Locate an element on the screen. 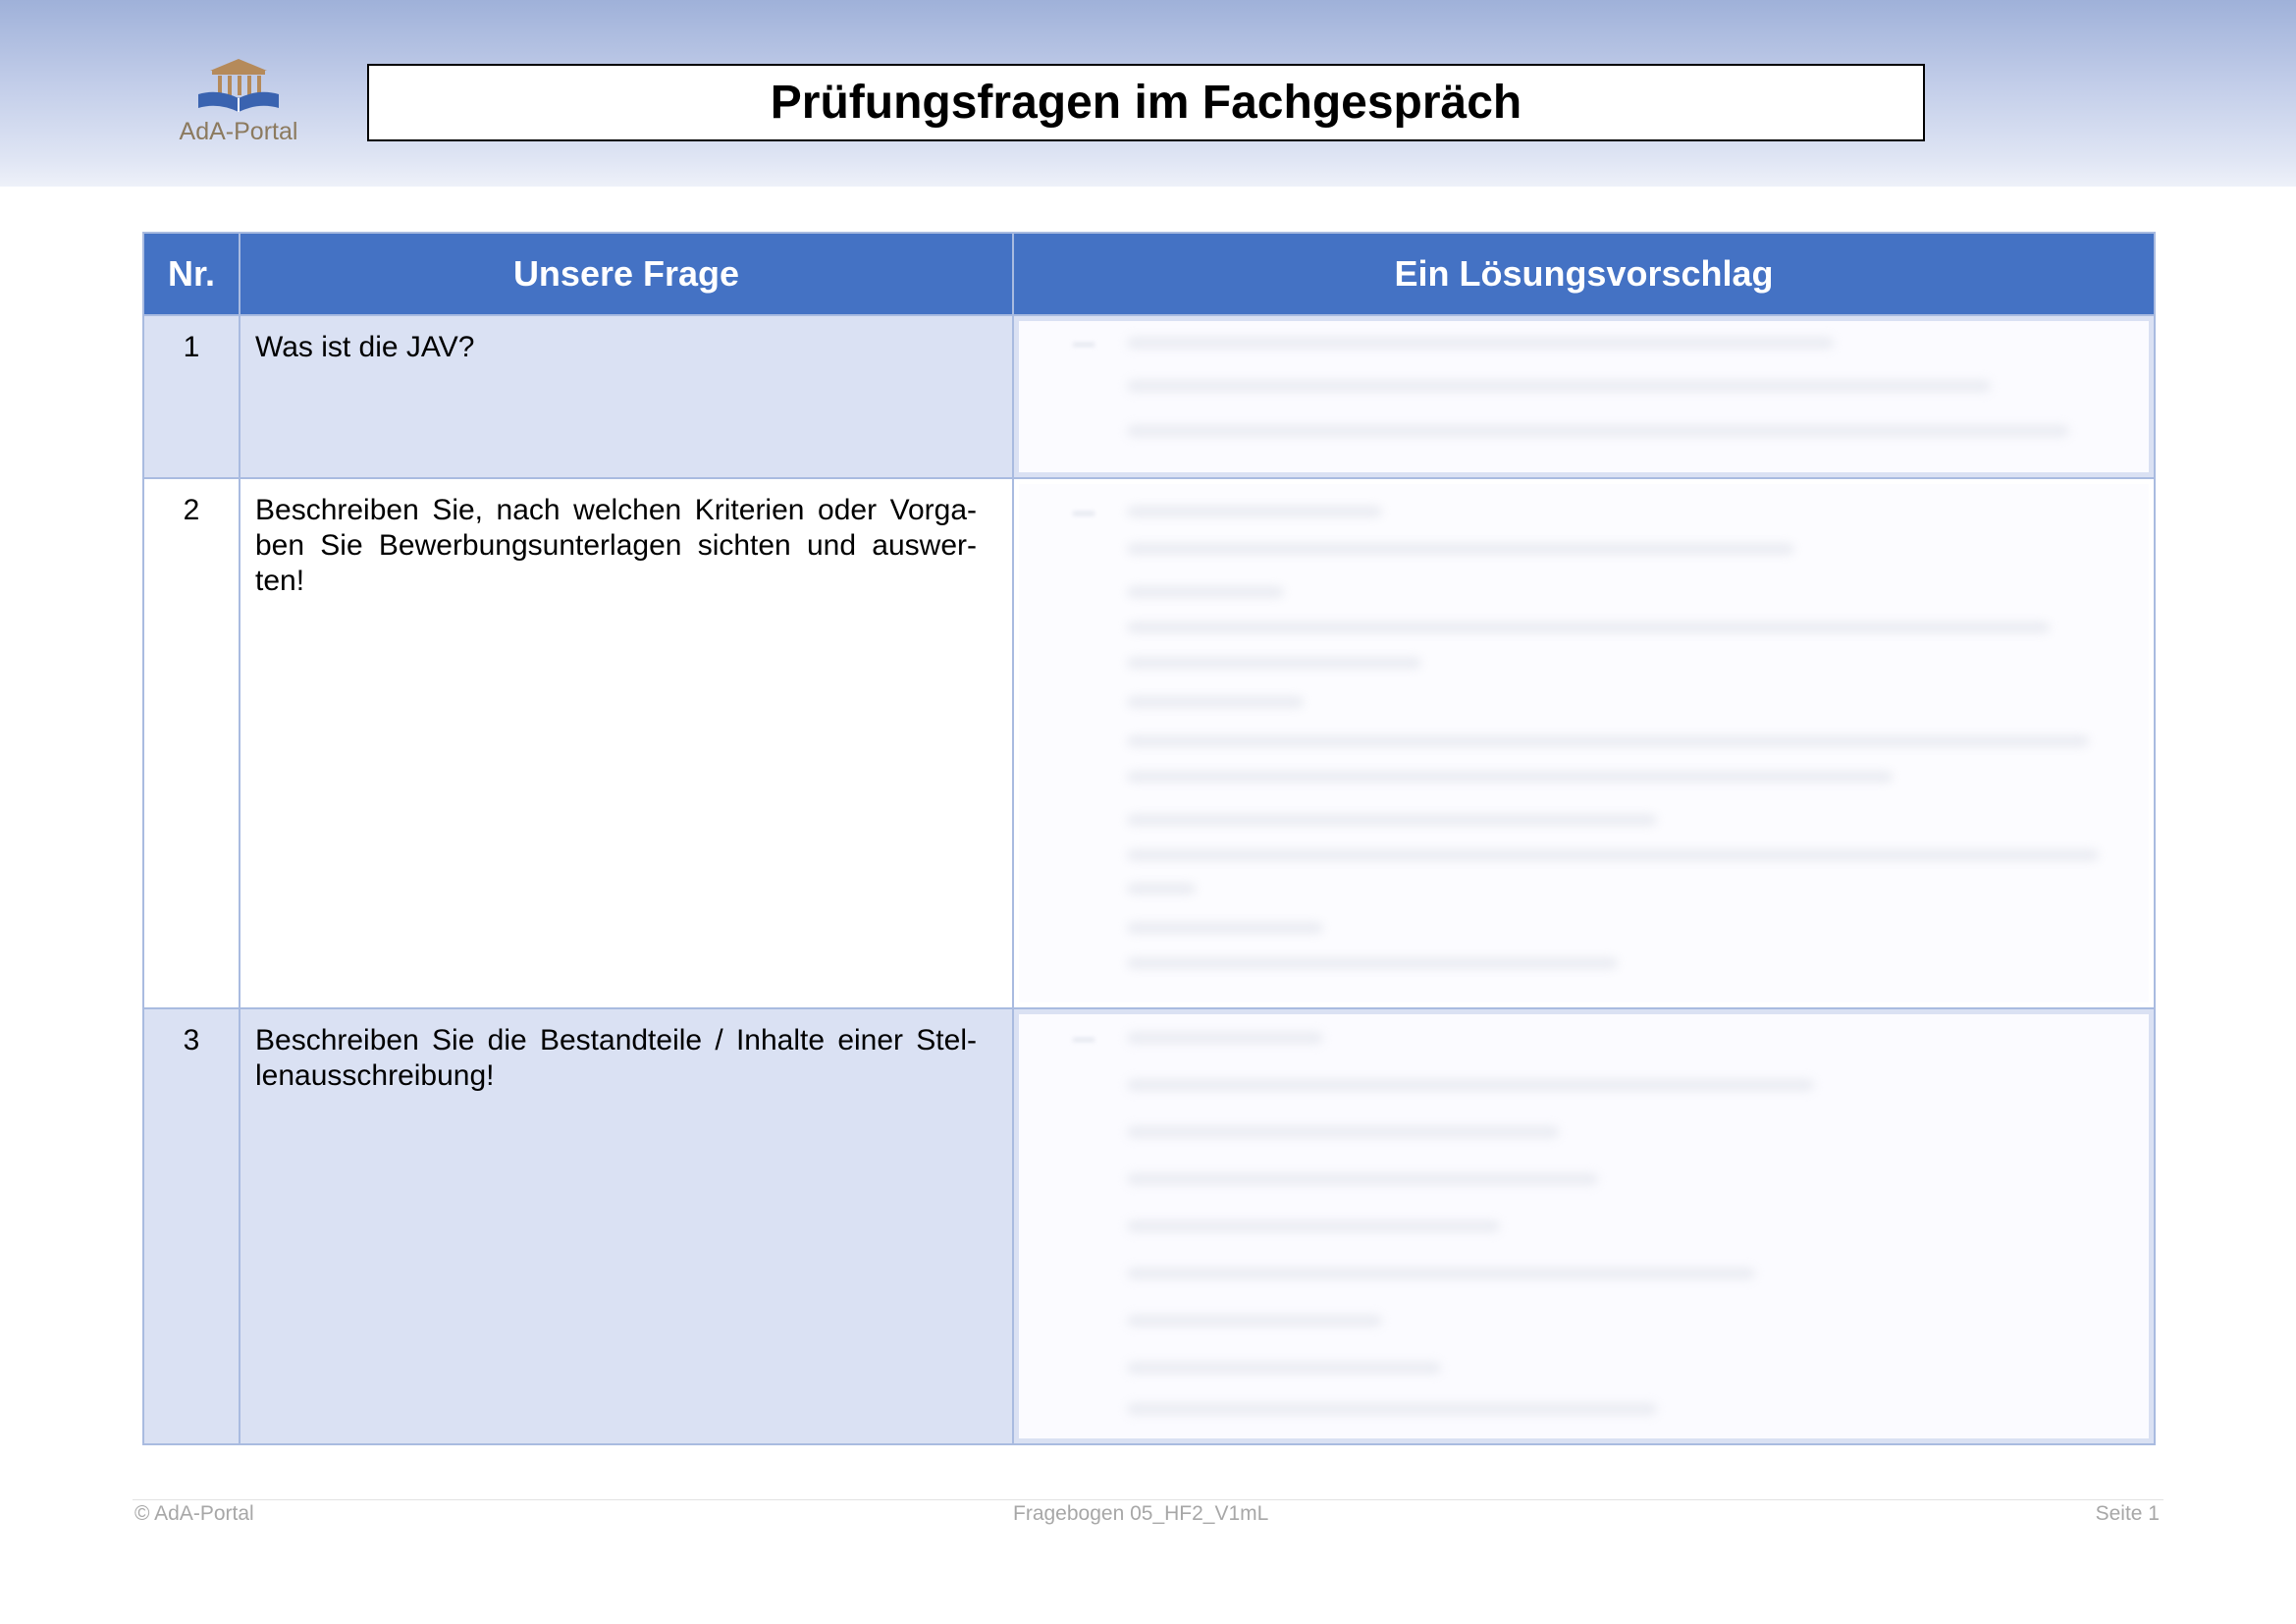  footer-copyright: © AdA-Portal is located at coordinates (194, 1513).